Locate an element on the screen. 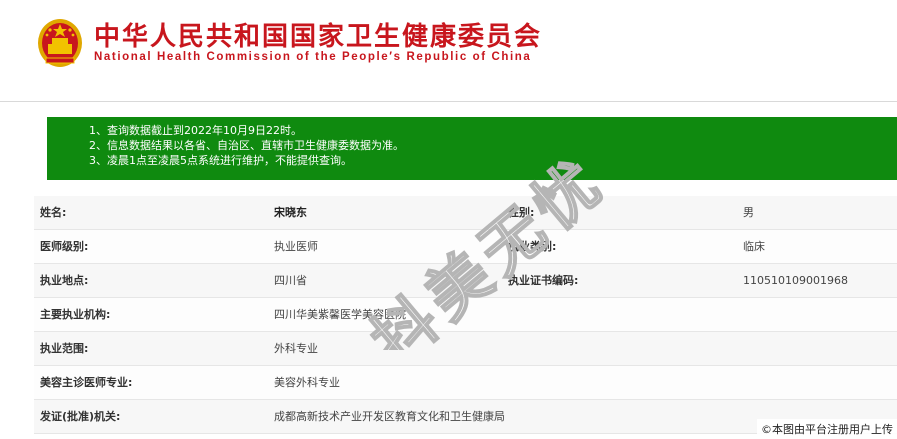 Image resolution: width=897 pixels, height=439 pixels. upload-credit: ©本图由平台注册用户上传 is located at coordinates (827, 429).